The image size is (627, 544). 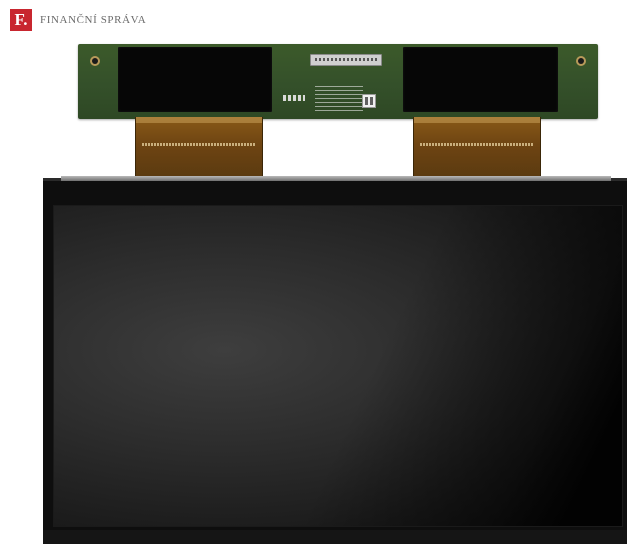 What do you see at coordinates (477, 148) in the screenshot?
I see `flex-cable-right` at bounding box center [477, 148].